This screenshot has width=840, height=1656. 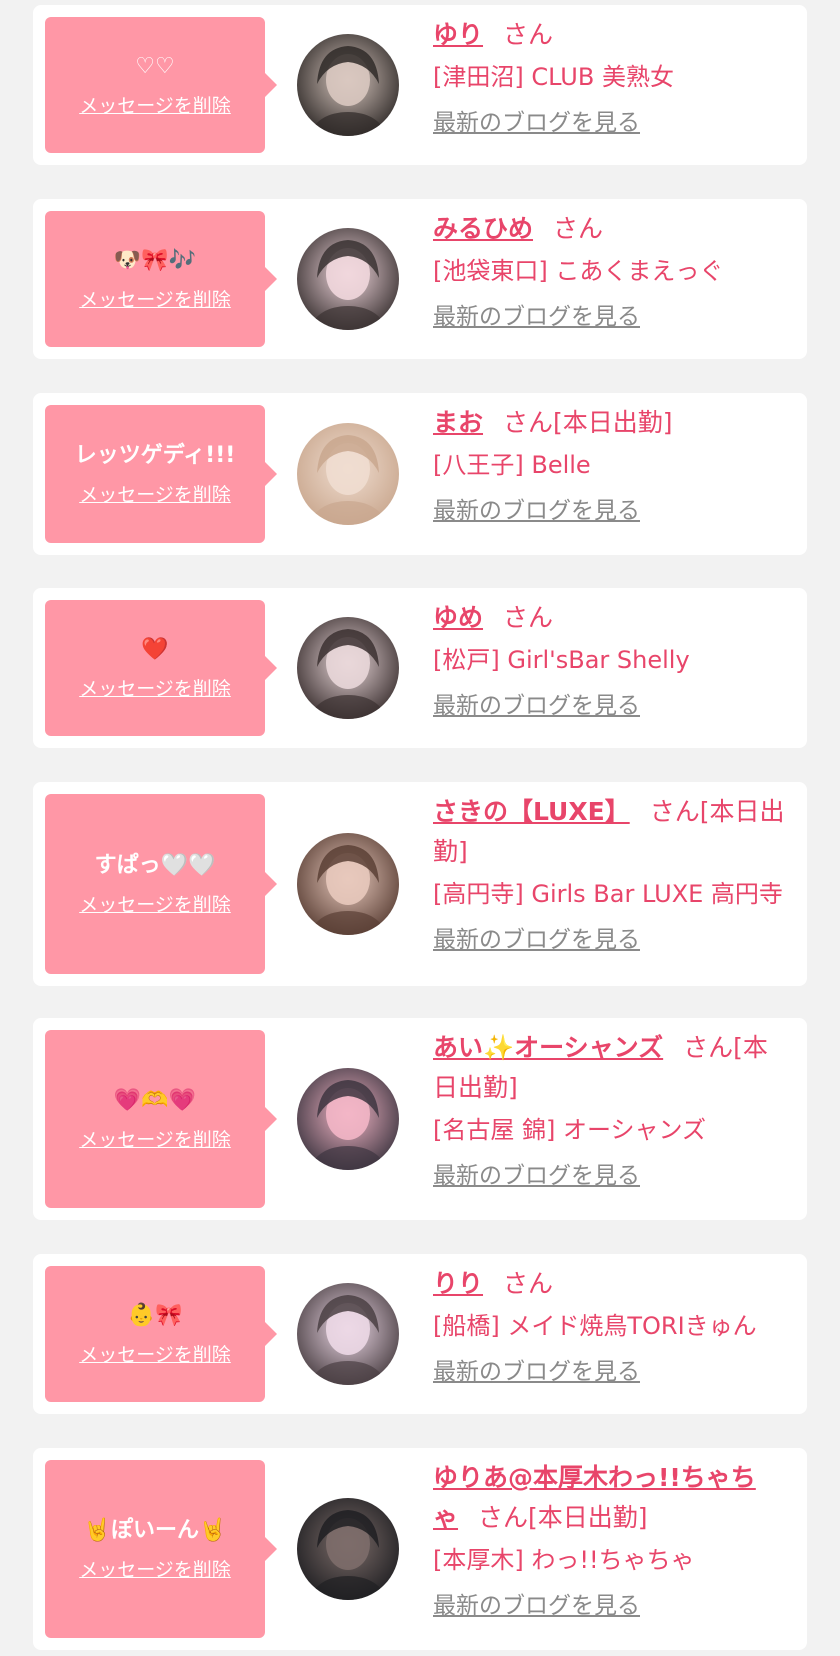 What do you see at coordinates (611, 1498) in the screenshot?
I see `name-line: ゆりあ@本厚木わっ!!ちゃちゃ さん[本日出勤]` at bounding box center [611, 1498].